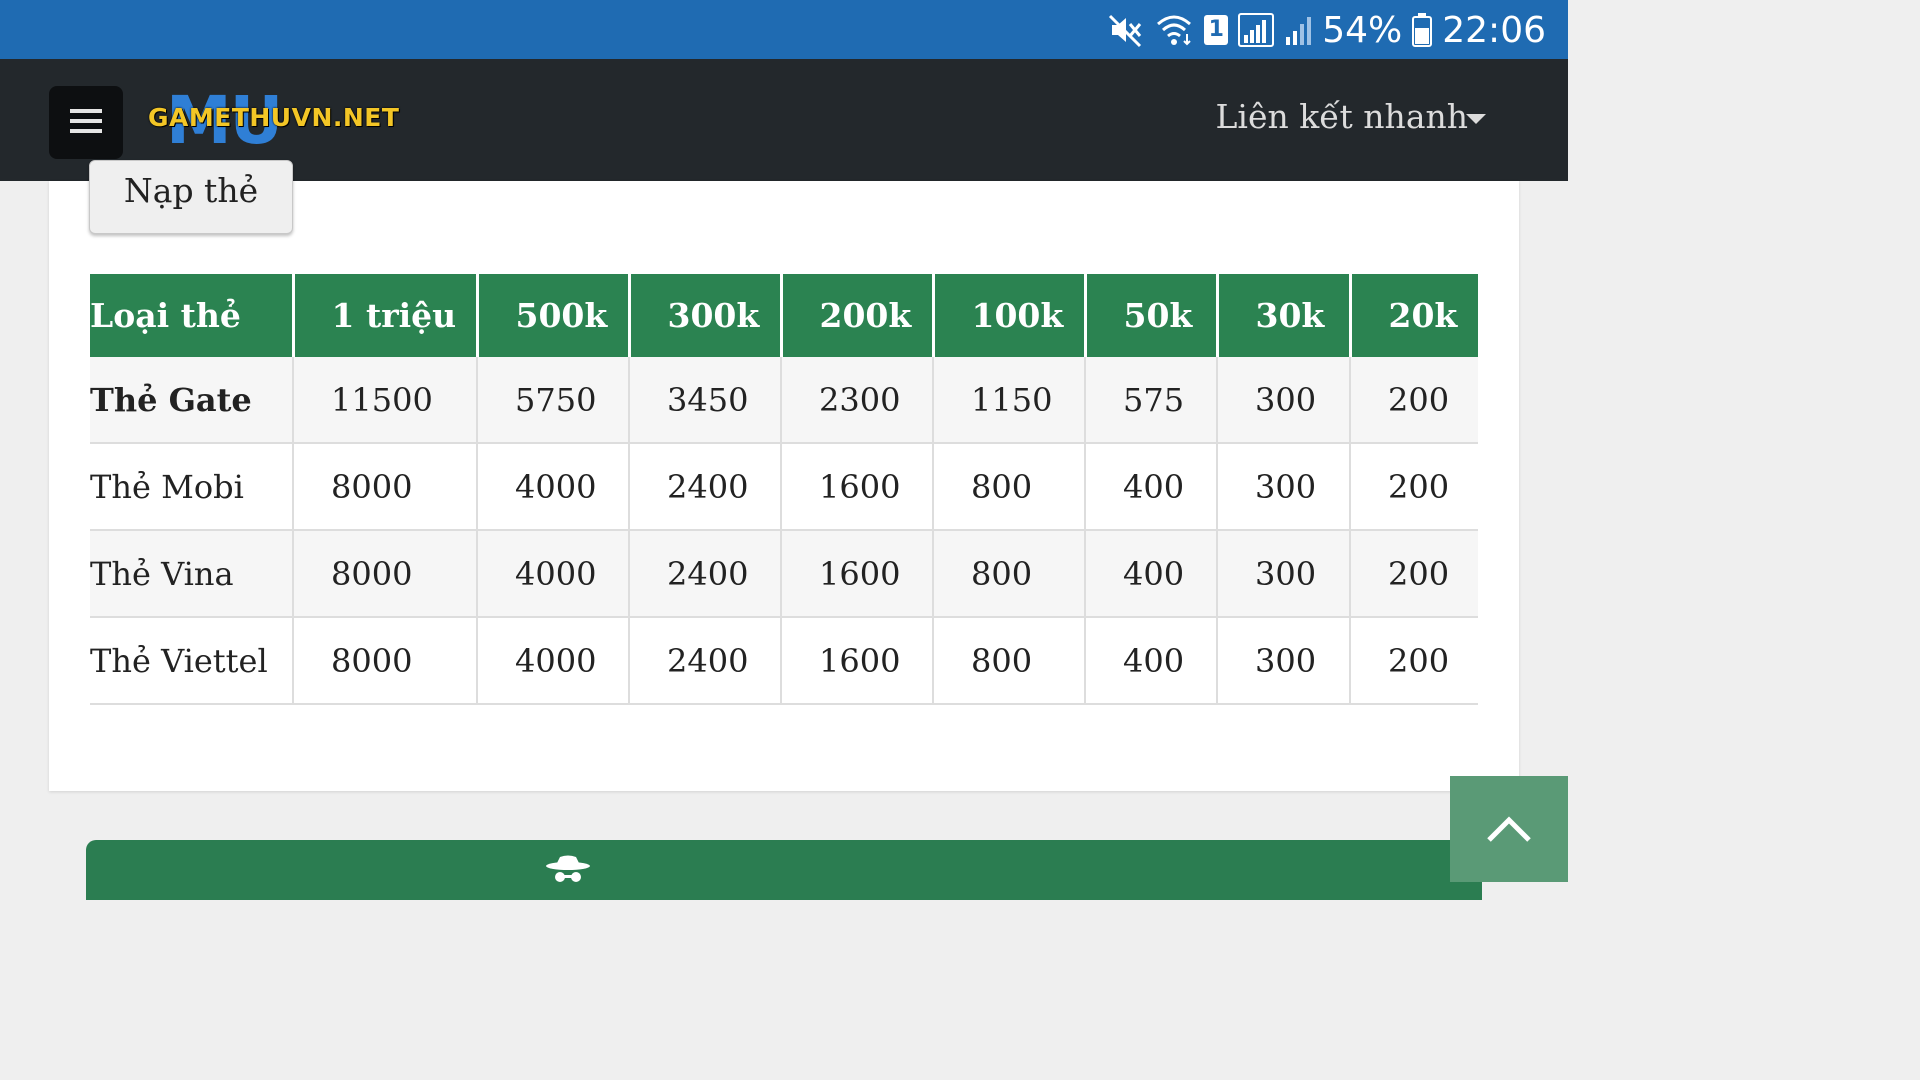  I want to click on battery-percent: 54%, so click(1362, 30).